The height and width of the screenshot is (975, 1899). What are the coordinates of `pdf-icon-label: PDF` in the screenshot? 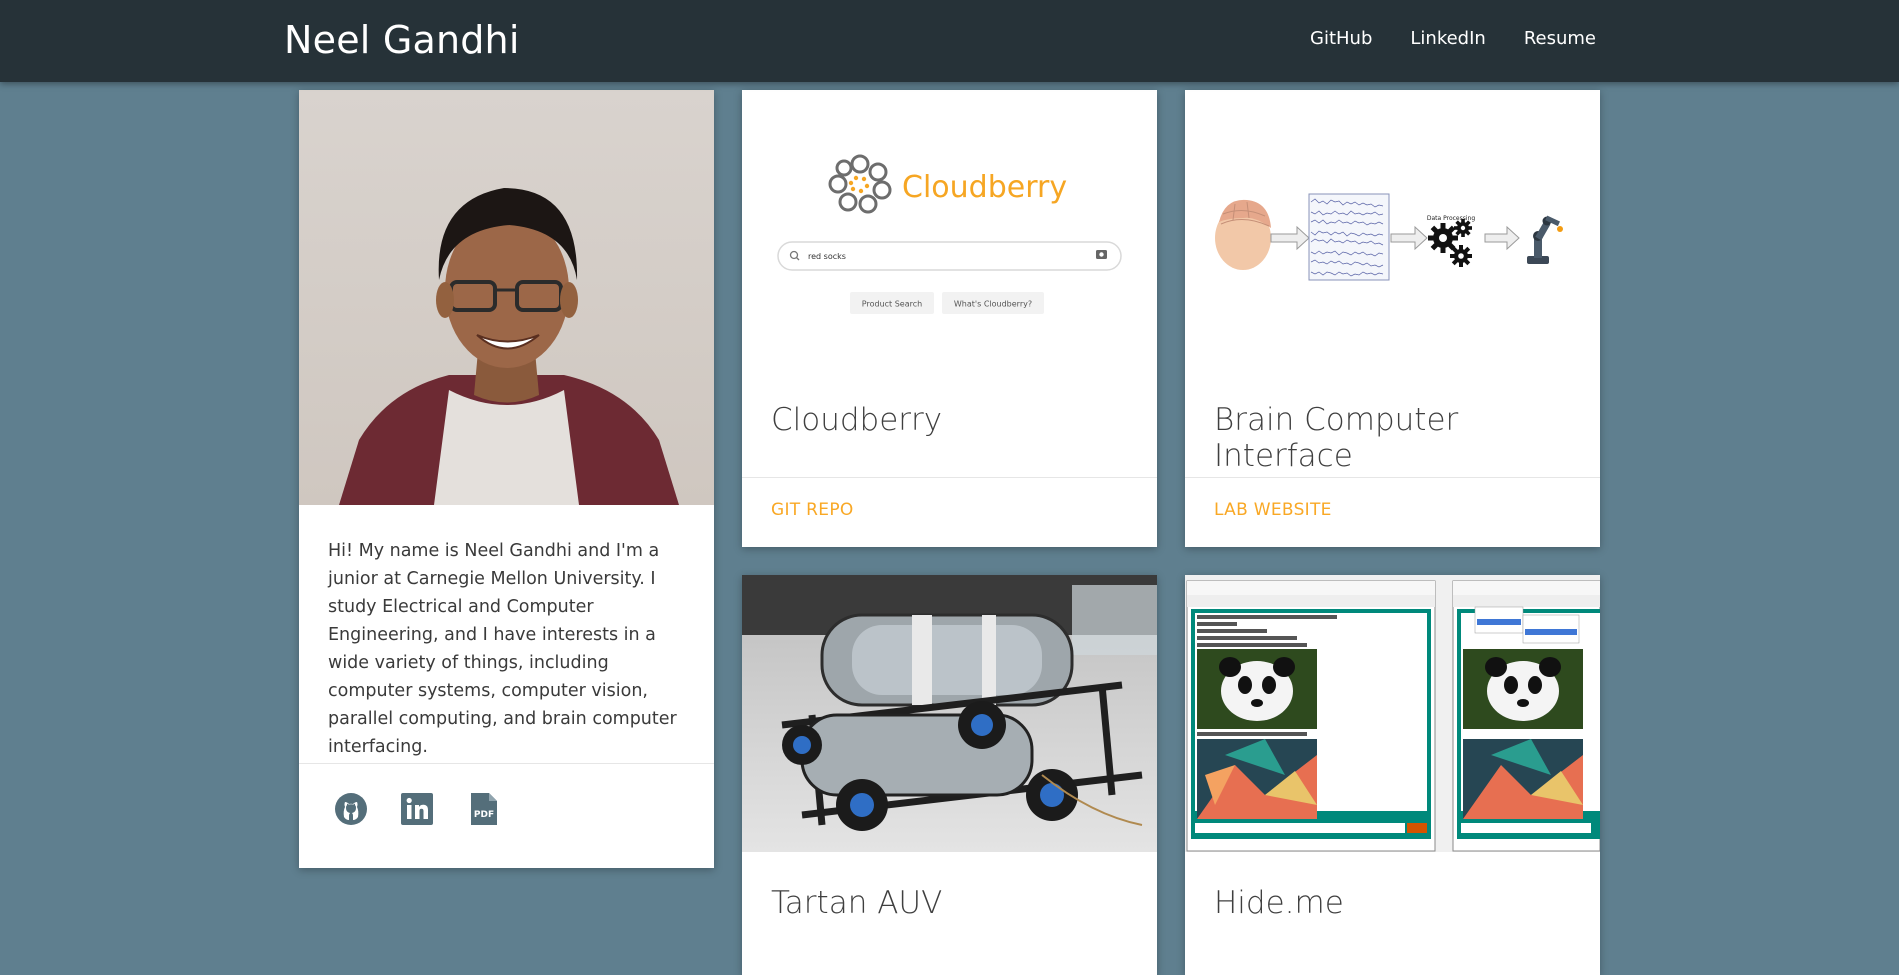 It's located at (484, 815).